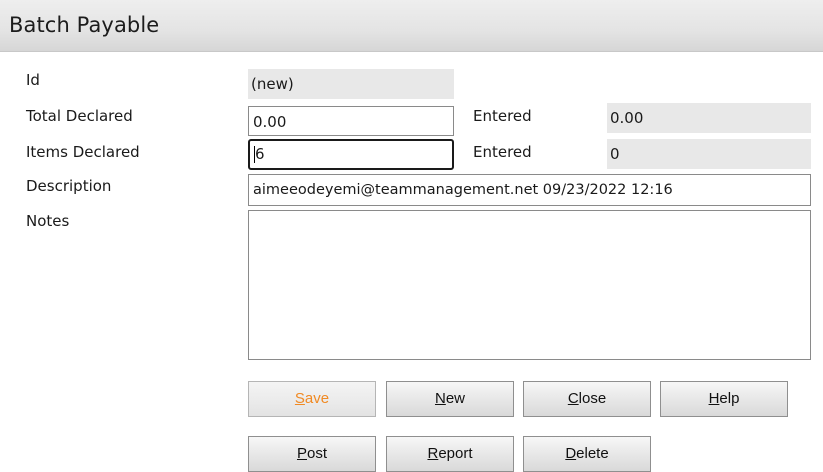 This screenshot has height=472, width=823. Describe the element at coordinates (502, 152) in the screenshot. I see `items-entered-label: Entered` at that location.